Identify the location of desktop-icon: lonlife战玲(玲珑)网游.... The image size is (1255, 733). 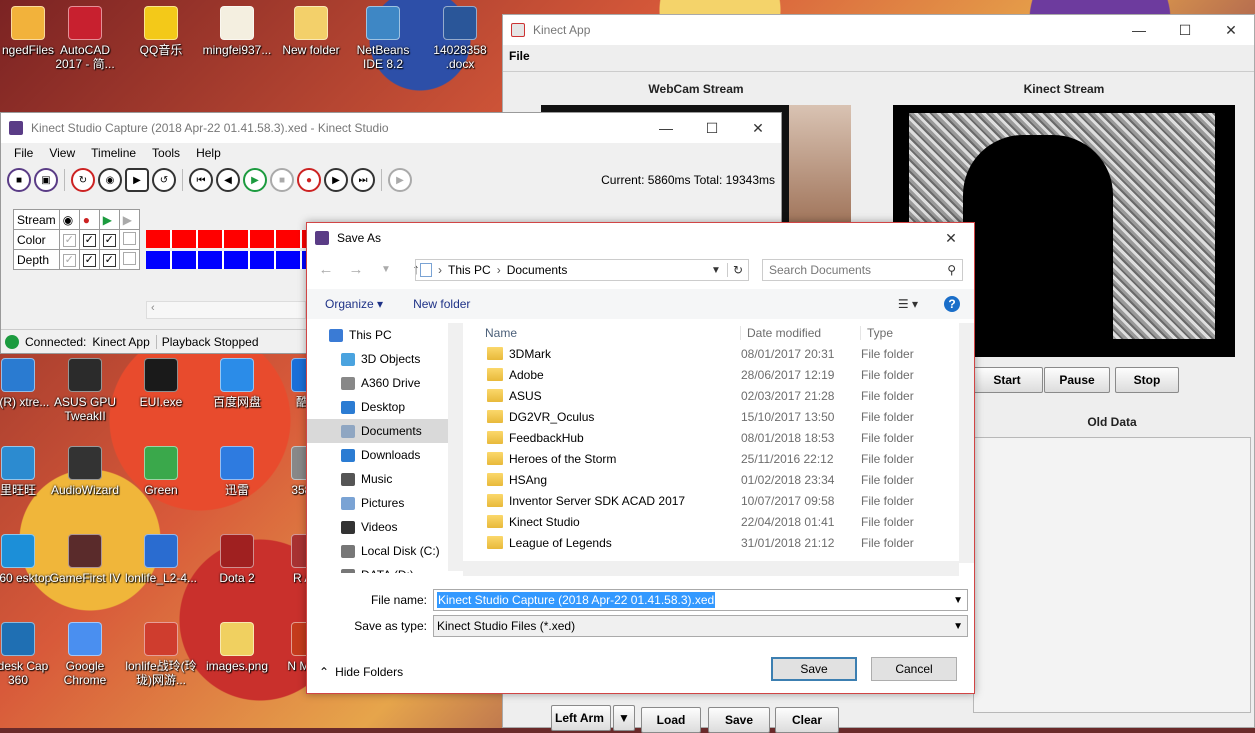
(161, 654).